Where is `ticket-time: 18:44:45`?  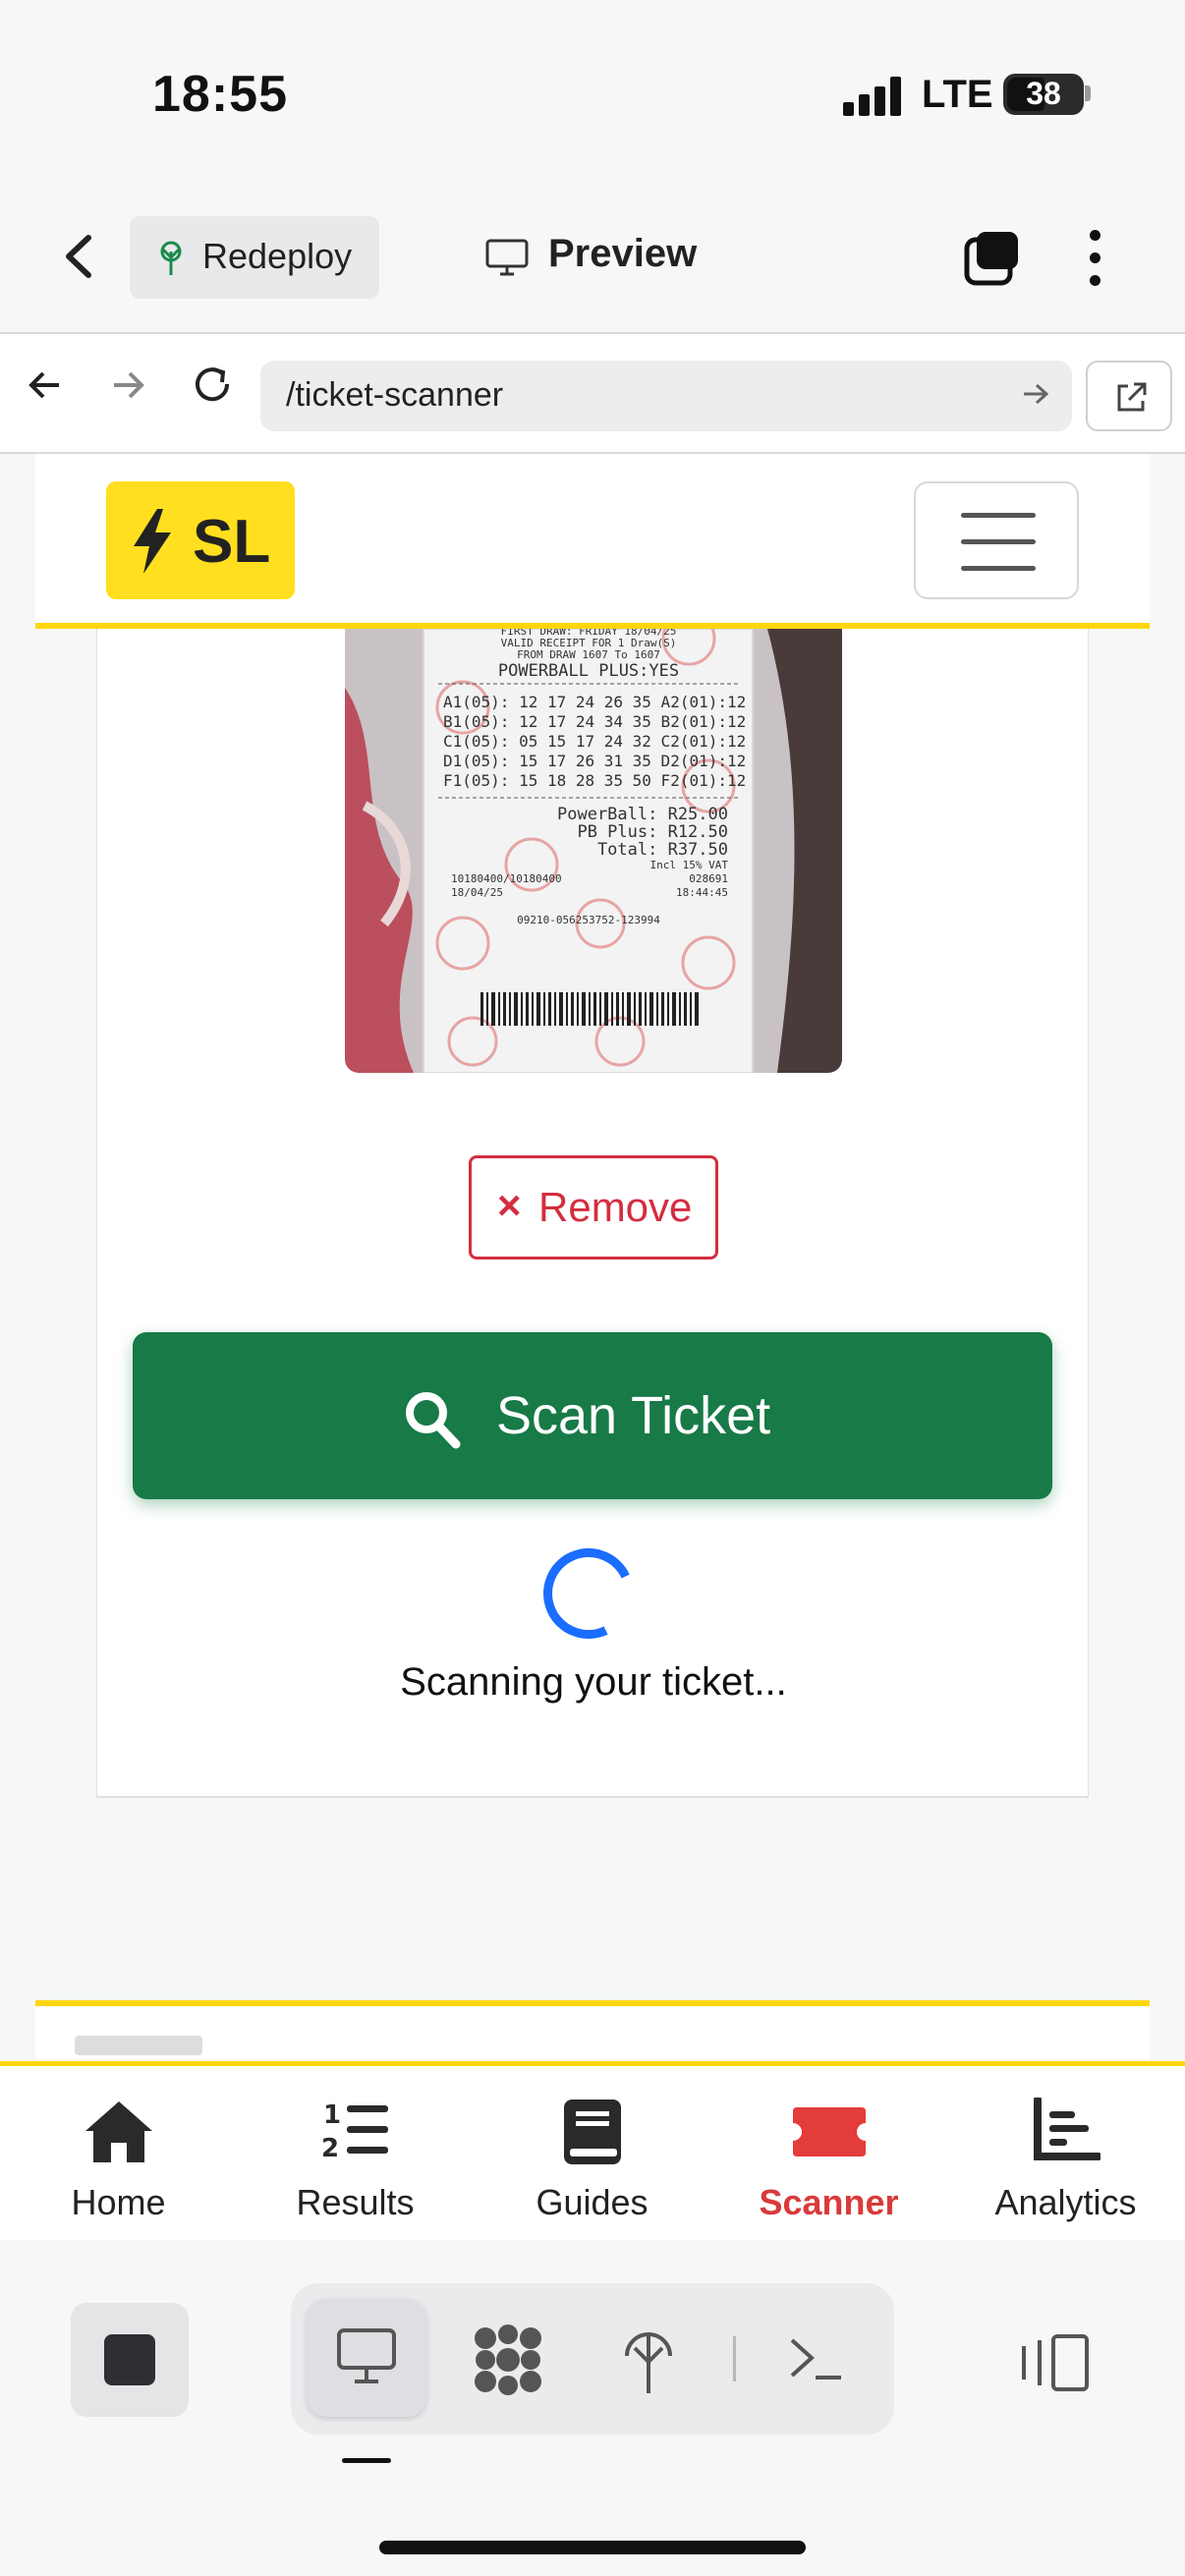
ticket-time: 18:44:45 is located at coordinates (702, 892).